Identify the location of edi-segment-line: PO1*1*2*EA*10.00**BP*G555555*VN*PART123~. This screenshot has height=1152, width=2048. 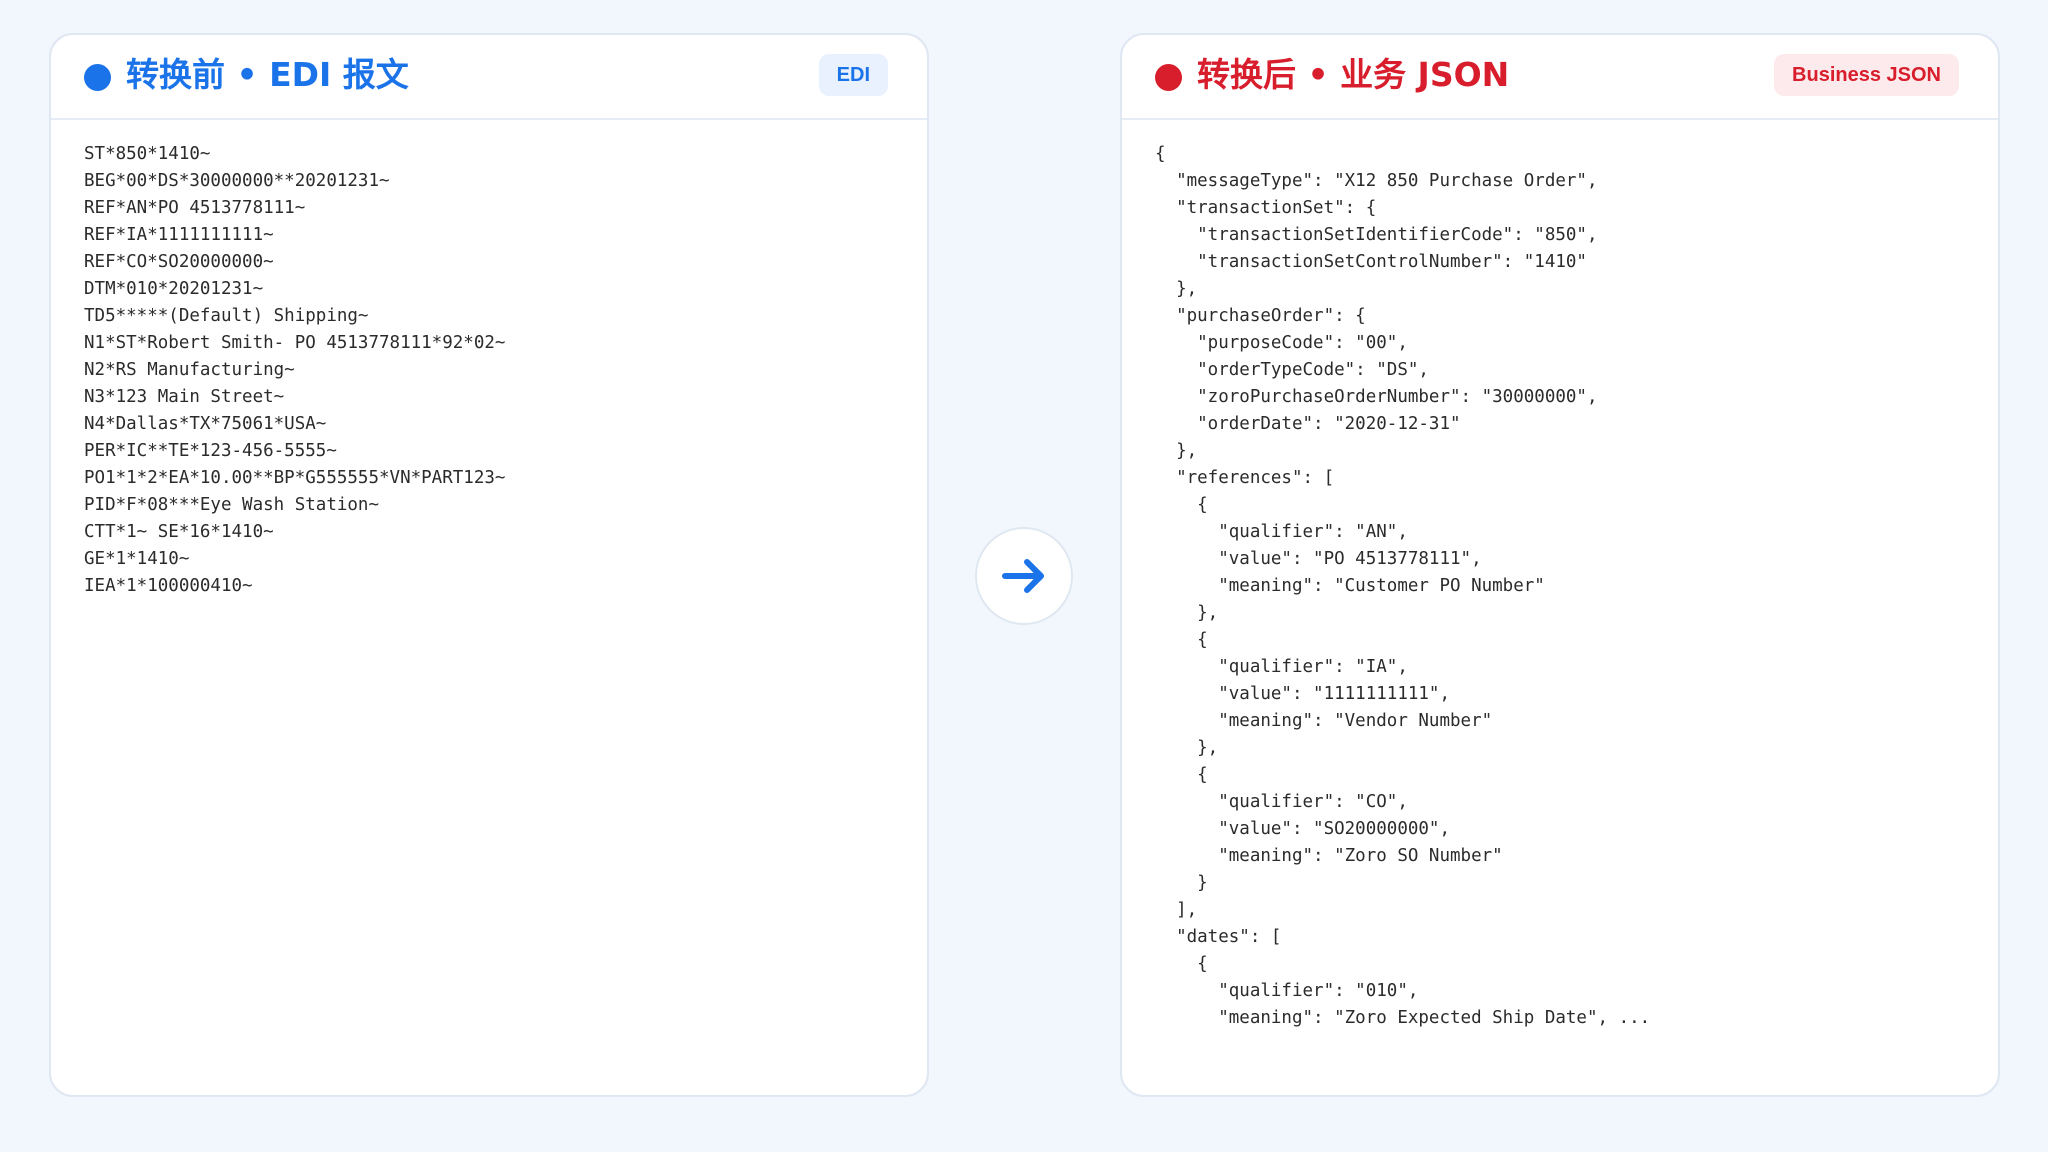
(295, 478).